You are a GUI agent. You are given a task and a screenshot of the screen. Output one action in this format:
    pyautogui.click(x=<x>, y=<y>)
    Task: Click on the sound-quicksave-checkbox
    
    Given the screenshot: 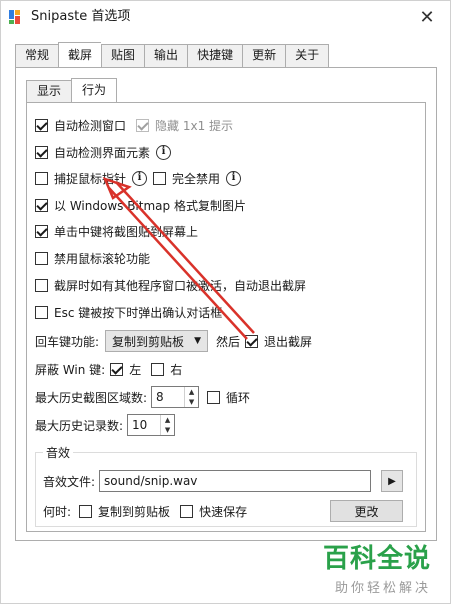 What is the action you would take?
    pyautogui.click(x=187, y=511)
    